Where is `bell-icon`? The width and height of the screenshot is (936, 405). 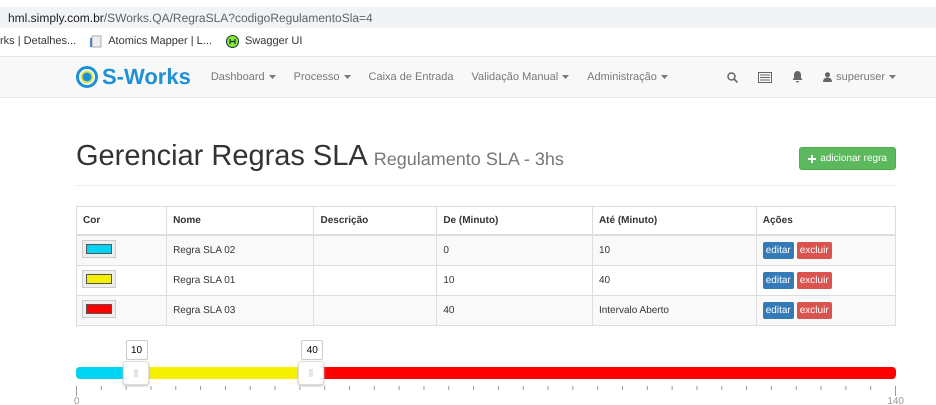
bell-icon is located at coordinates (798, 77).